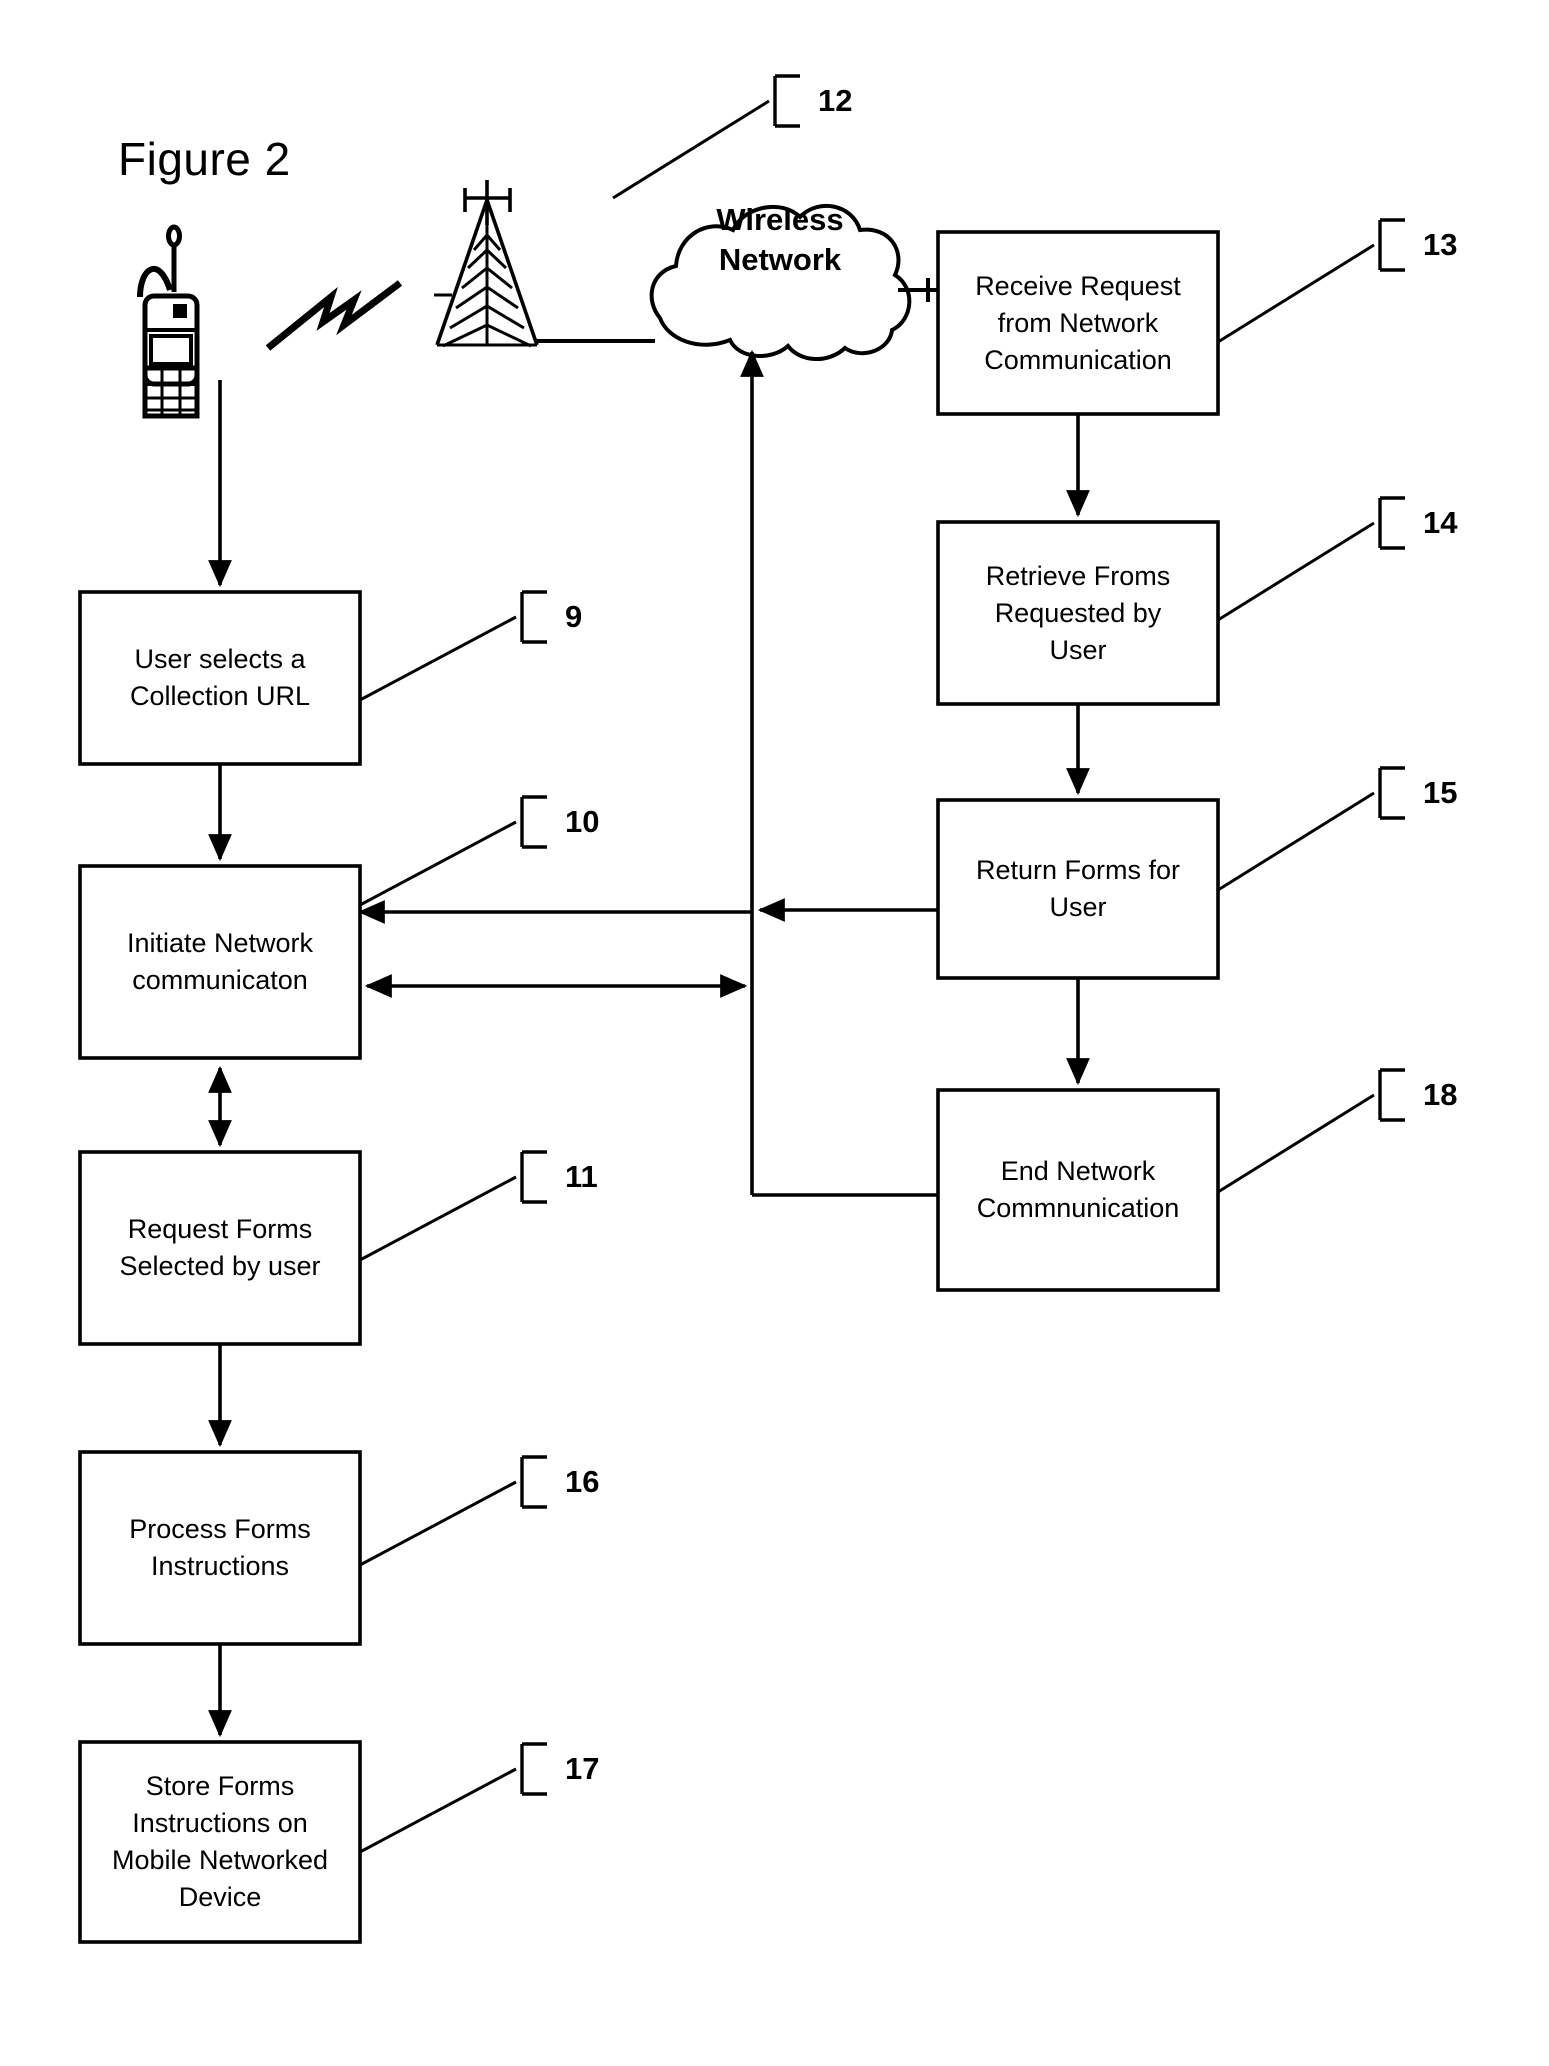  I want to click on page-title: Figure 2, so click(204, 159).